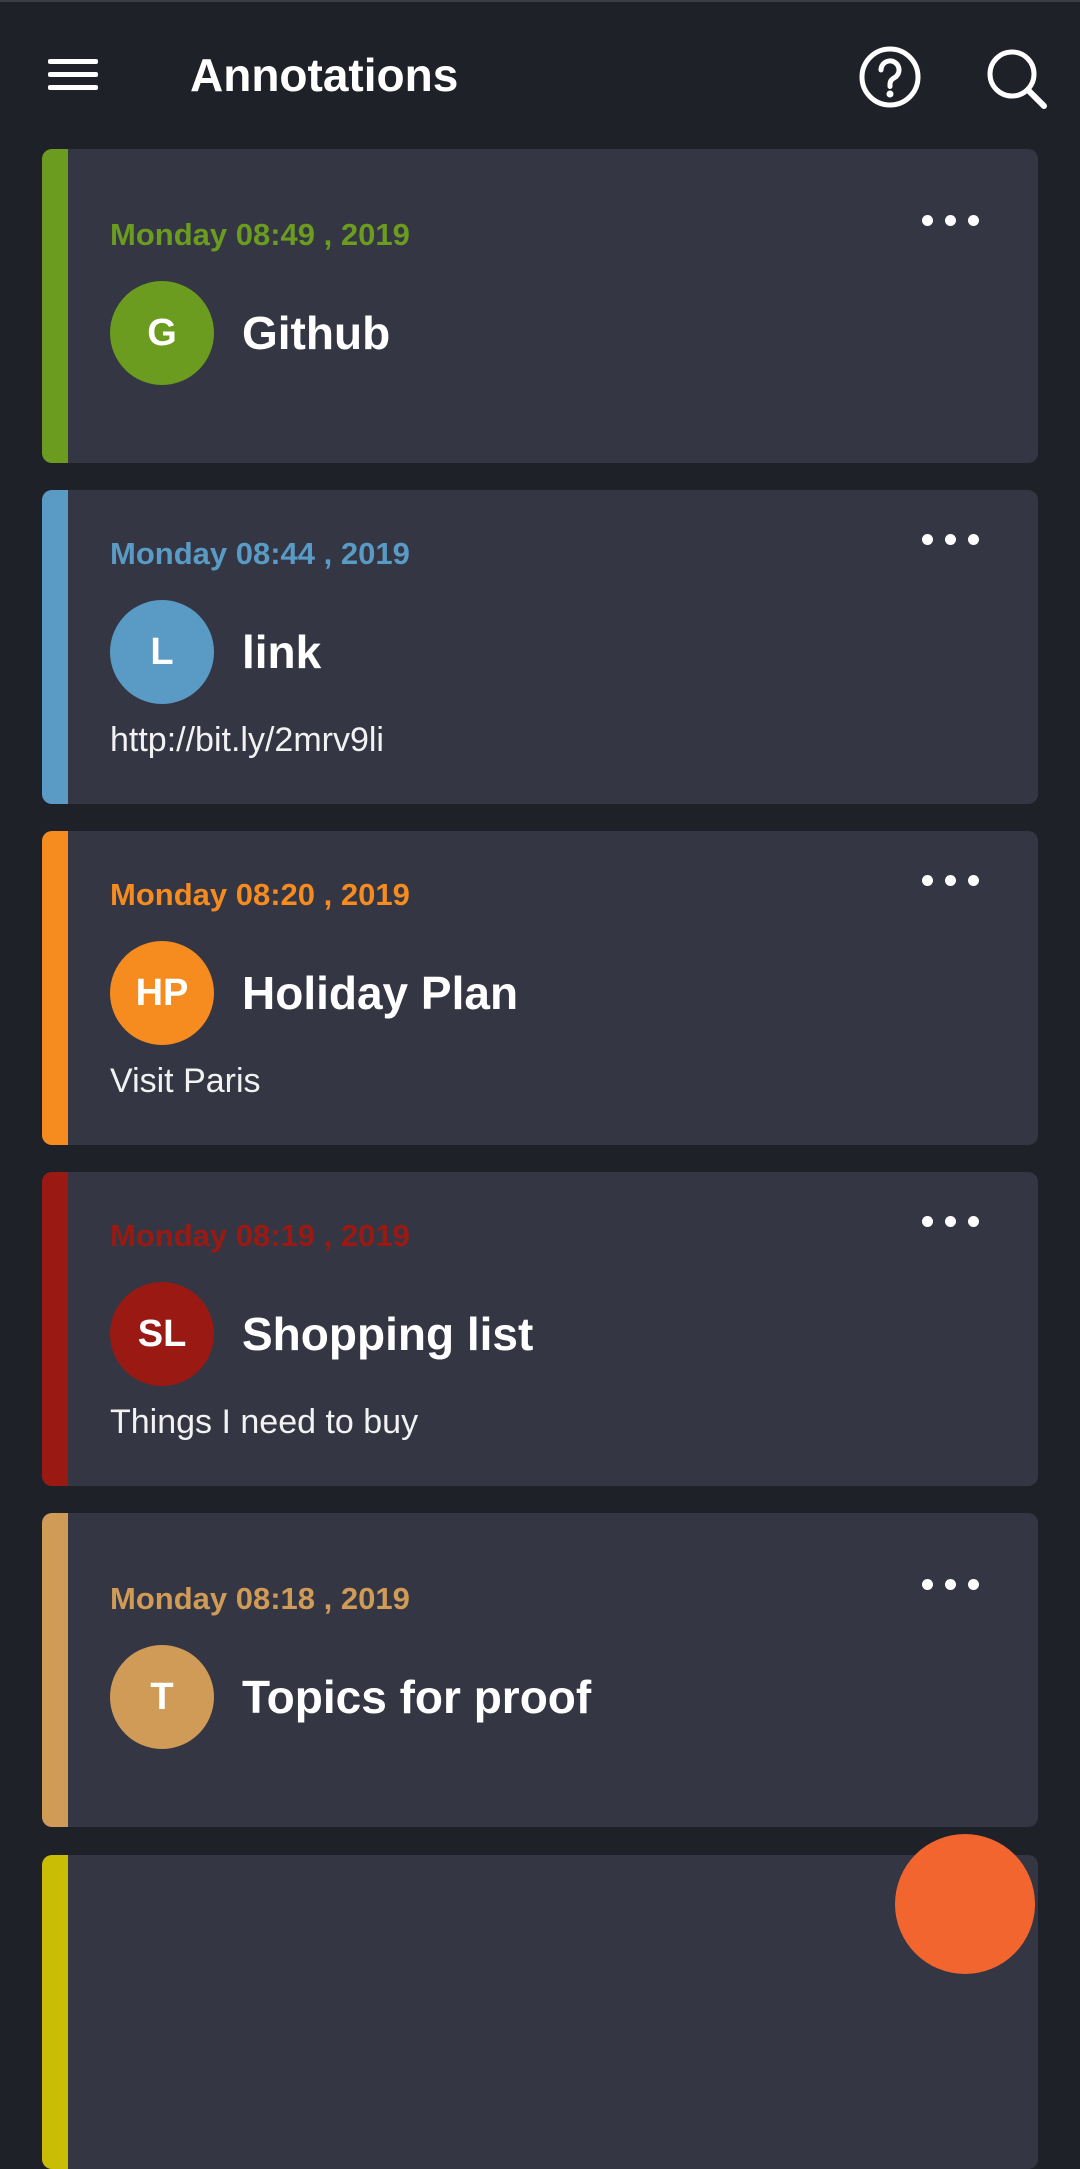 This screenshot has height=2169, width=1080. Describe the element at coordinates (540, 75) in the screenshot. I see `app-bar: Annotations` at that location.